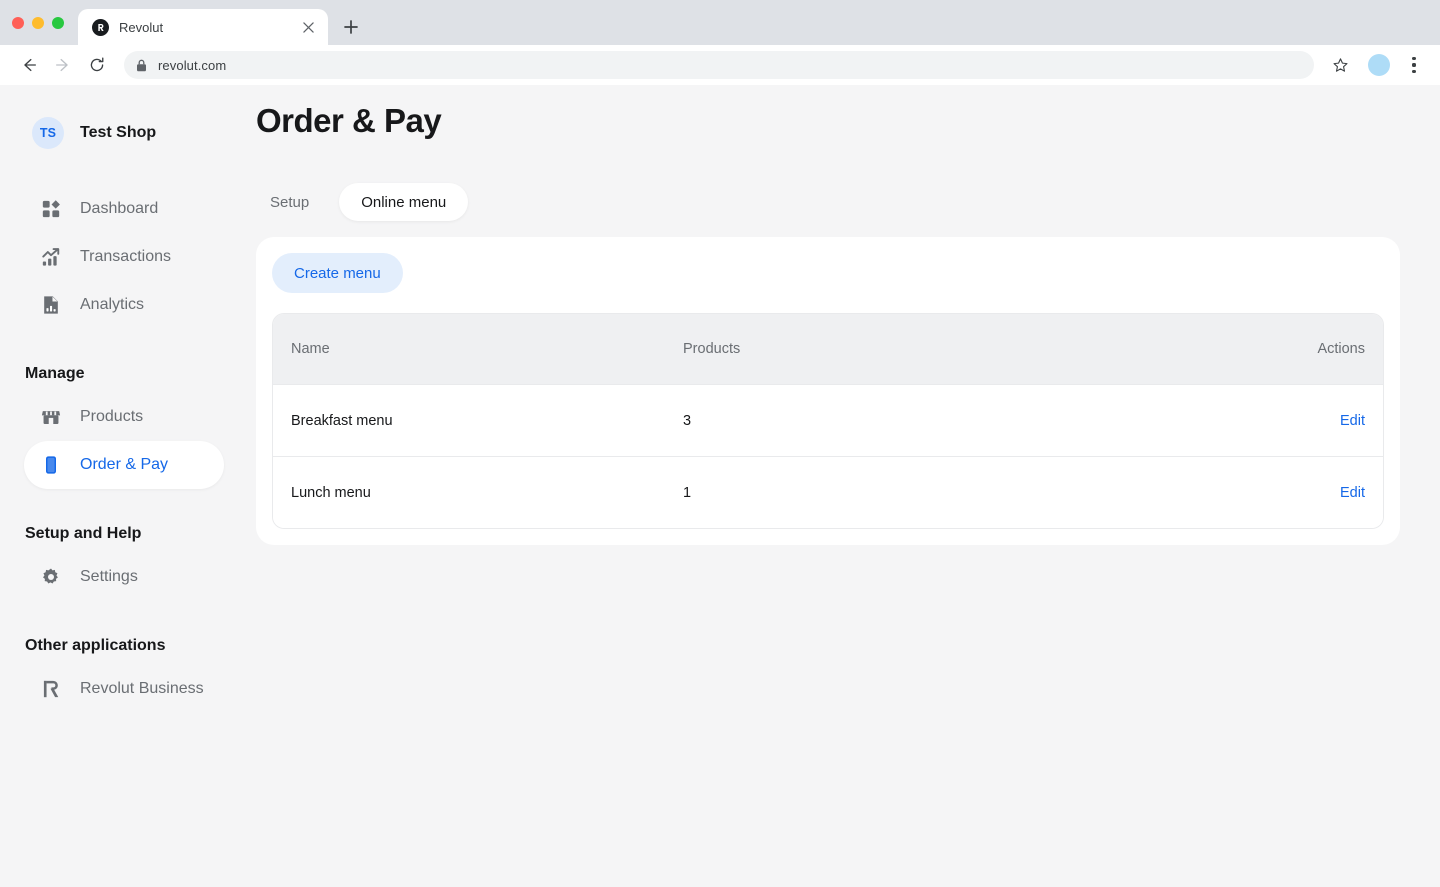  Describe the element at coordinates (51, 577) in the screenshot. I see `gear-icon` at that location.